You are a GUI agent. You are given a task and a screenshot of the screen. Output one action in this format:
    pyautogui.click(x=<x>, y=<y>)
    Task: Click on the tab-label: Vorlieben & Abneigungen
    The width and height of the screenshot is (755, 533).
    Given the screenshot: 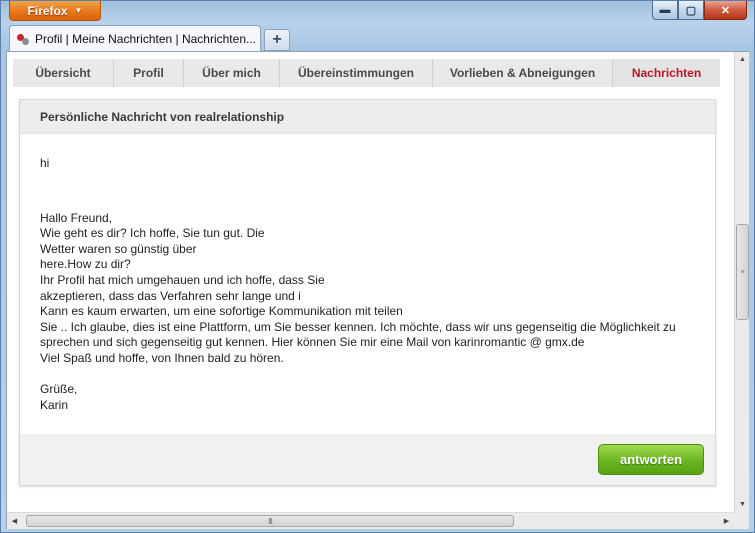 What is the action you would take?
    pyautogui.click(x=522, y=73)
    